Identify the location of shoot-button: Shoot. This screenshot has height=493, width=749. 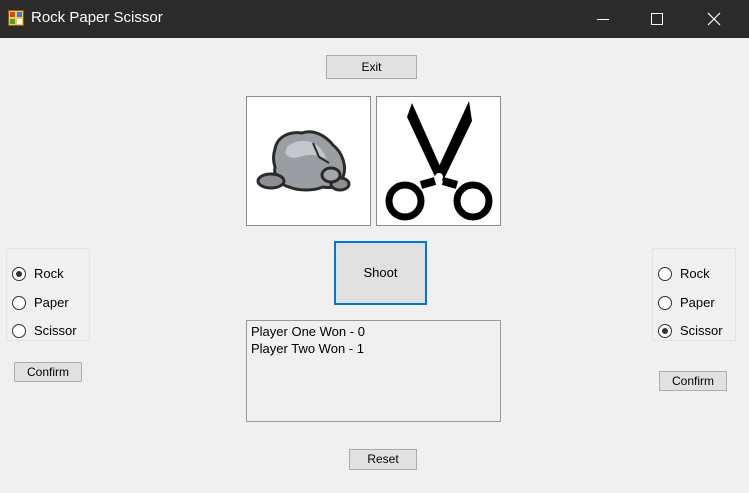
(380, 273).